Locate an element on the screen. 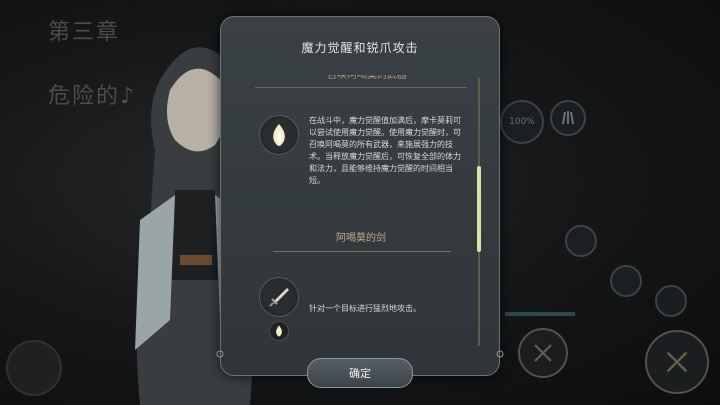 This screenshot has height=405, width=720. pet-portrait-icon is located at coordinates (34, 368).